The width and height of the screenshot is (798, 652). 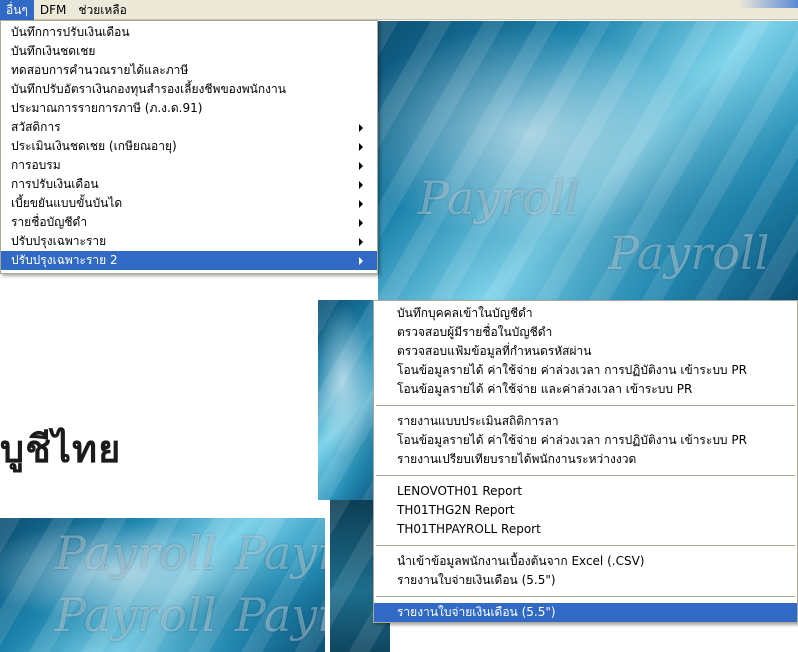 What do you see at coordinates (399, 10) in the screenshot?
I see `menu-bar: อื่นๆ DFM ช่วยเหลือ` at bounding box center [399, 10].